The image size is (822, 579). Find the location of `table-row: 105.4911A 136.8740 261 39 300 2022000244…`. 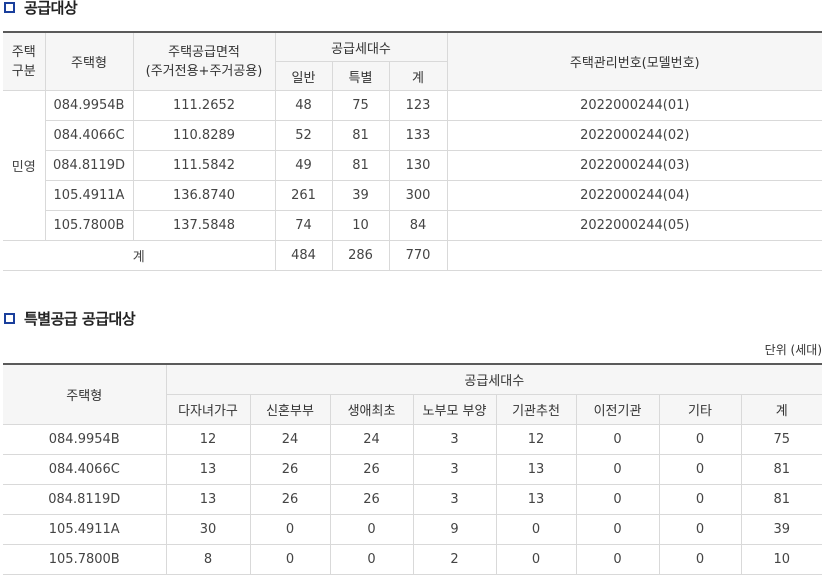

table-row: 105.4911A 136.8740 261 39 300 2022000244… is located at coordinates (412, 195).